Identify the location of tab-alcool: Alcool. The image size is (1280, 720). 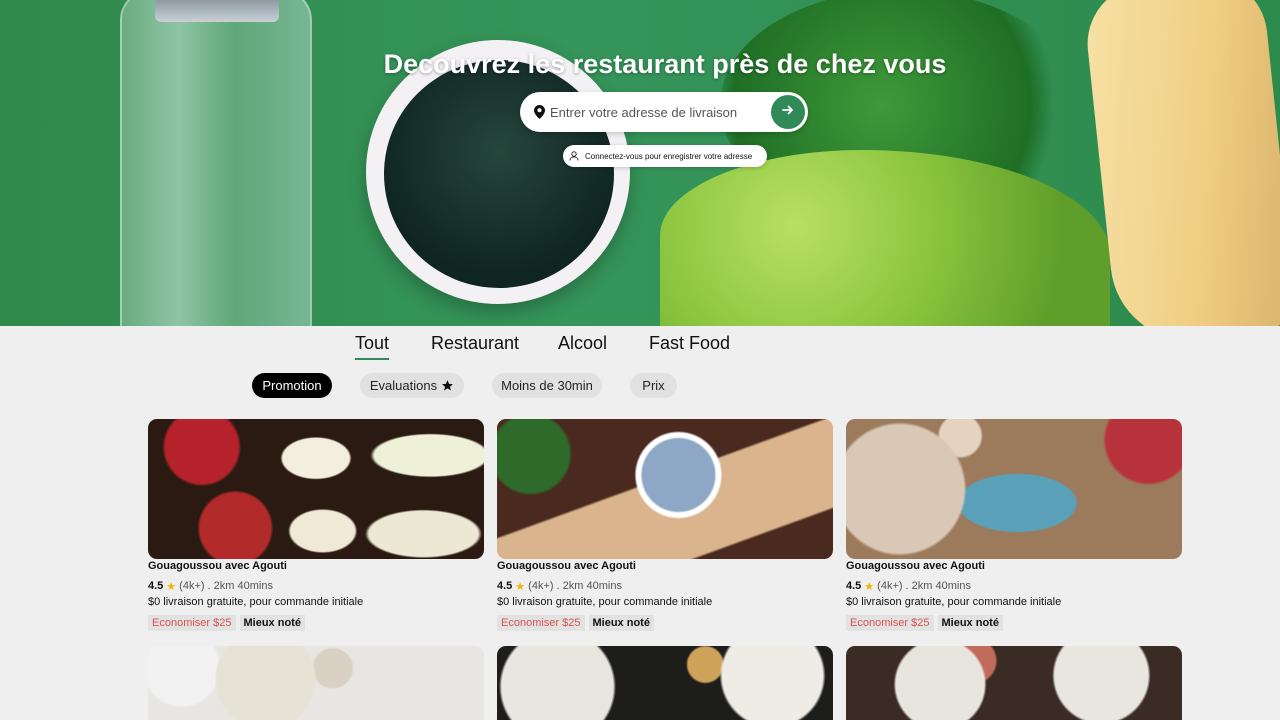
(582, 345).